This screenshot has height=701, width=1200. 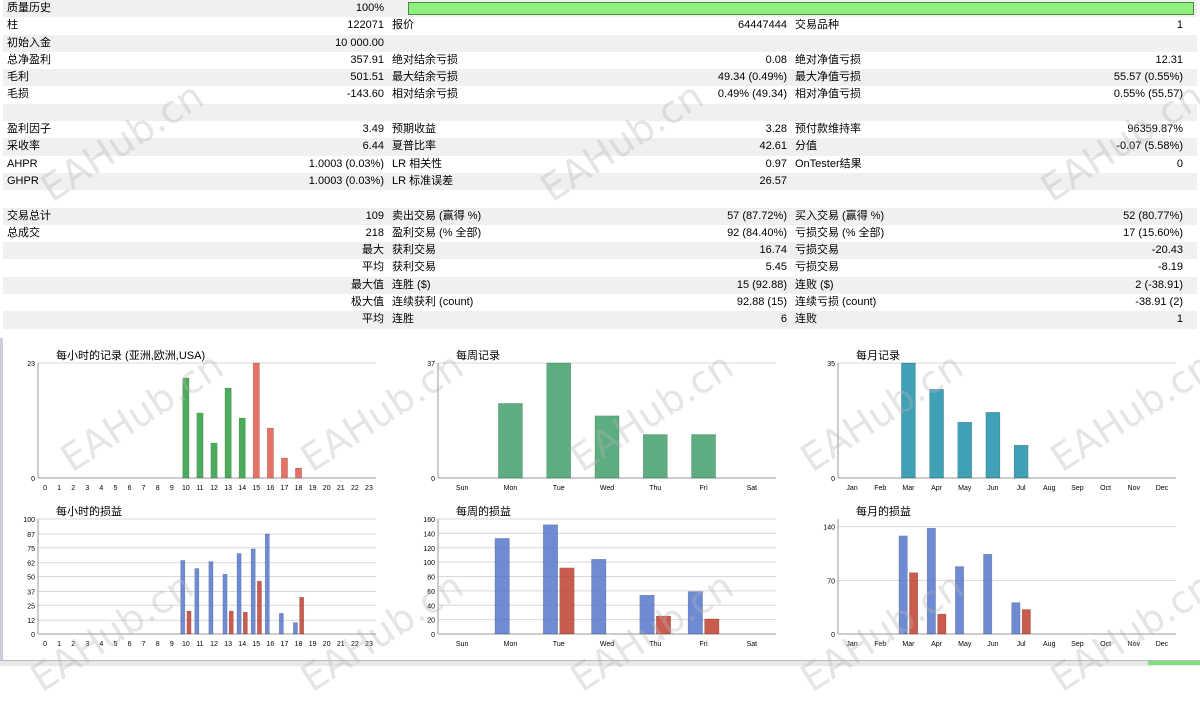 What do you see at coordinates (559, 644) in the screenshot?
I see `x-tick-label: Tue` at bounding box center [559, 644].